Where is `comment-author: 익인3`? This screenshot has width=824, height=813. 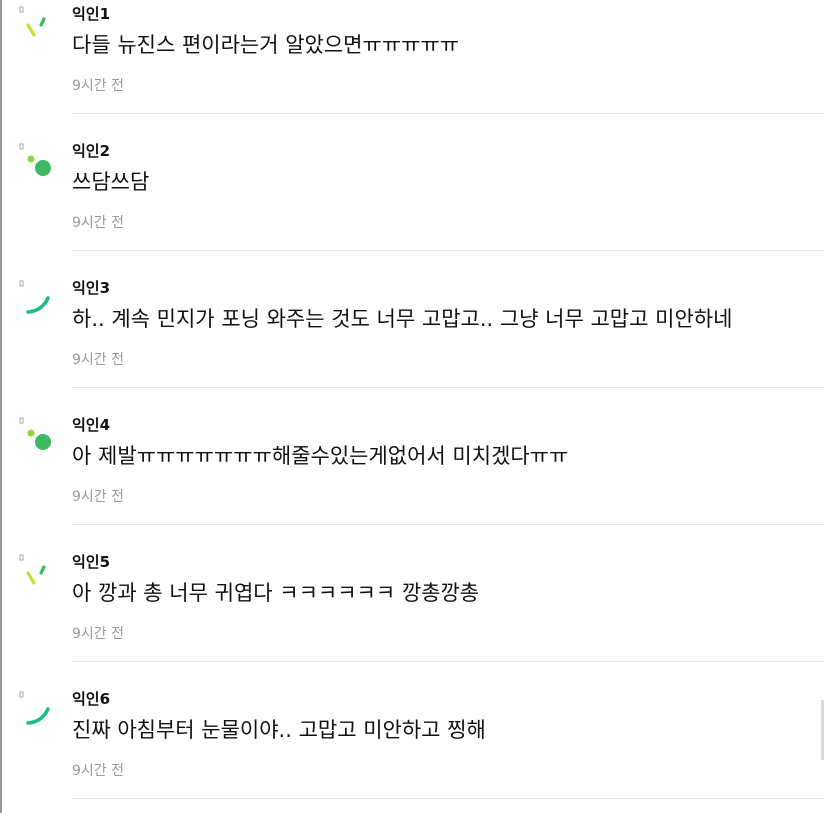
comment-author: 익인3 is located at coordinates (91, 288).